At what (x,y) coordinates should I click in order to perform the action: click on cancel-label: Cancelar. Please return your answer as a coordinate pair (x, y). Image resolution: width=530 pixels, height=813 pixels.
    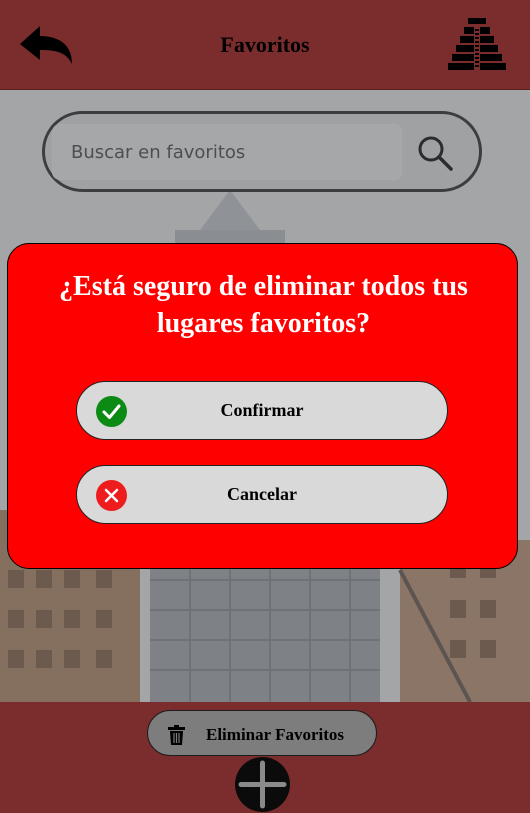
    Looking at the image, I should click on (262, 494).